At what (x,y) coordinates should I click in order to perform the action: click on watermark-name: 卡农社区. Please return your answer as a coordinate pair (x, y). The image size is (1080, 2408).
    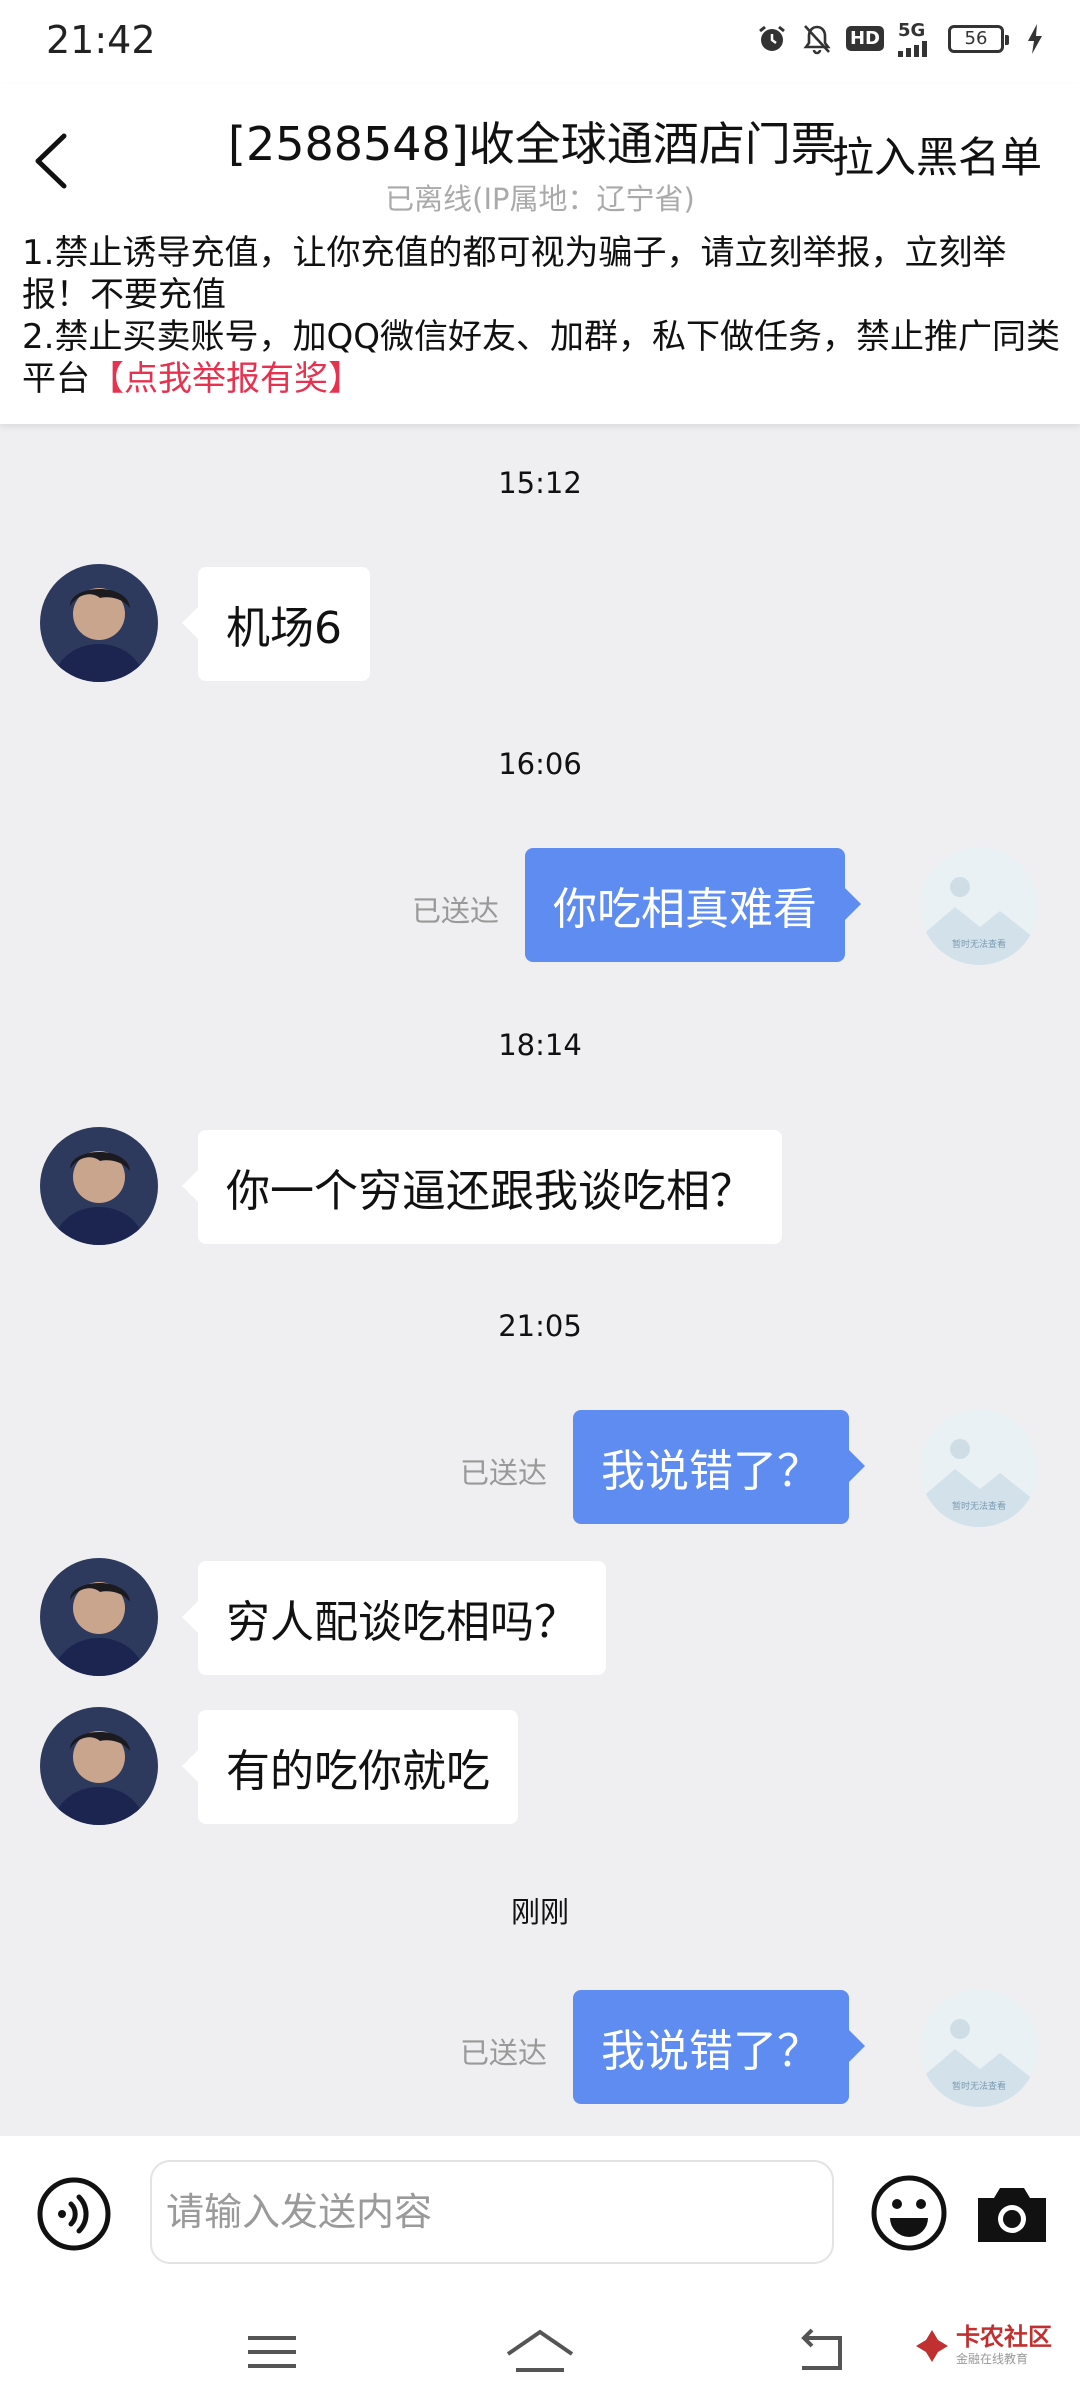
    Looking at the image, I should click on (1004, 2337).